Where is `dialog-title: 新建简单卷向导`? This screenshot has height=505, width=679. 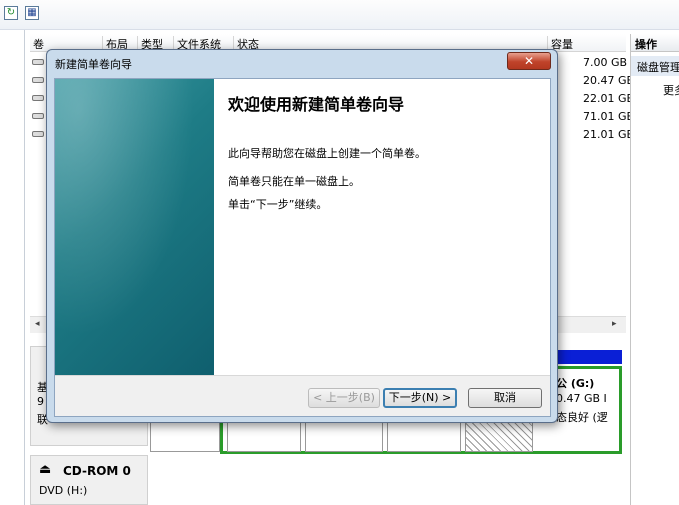
dialog-title: 新建简单卷向导 is located at coordinates (93, 64).